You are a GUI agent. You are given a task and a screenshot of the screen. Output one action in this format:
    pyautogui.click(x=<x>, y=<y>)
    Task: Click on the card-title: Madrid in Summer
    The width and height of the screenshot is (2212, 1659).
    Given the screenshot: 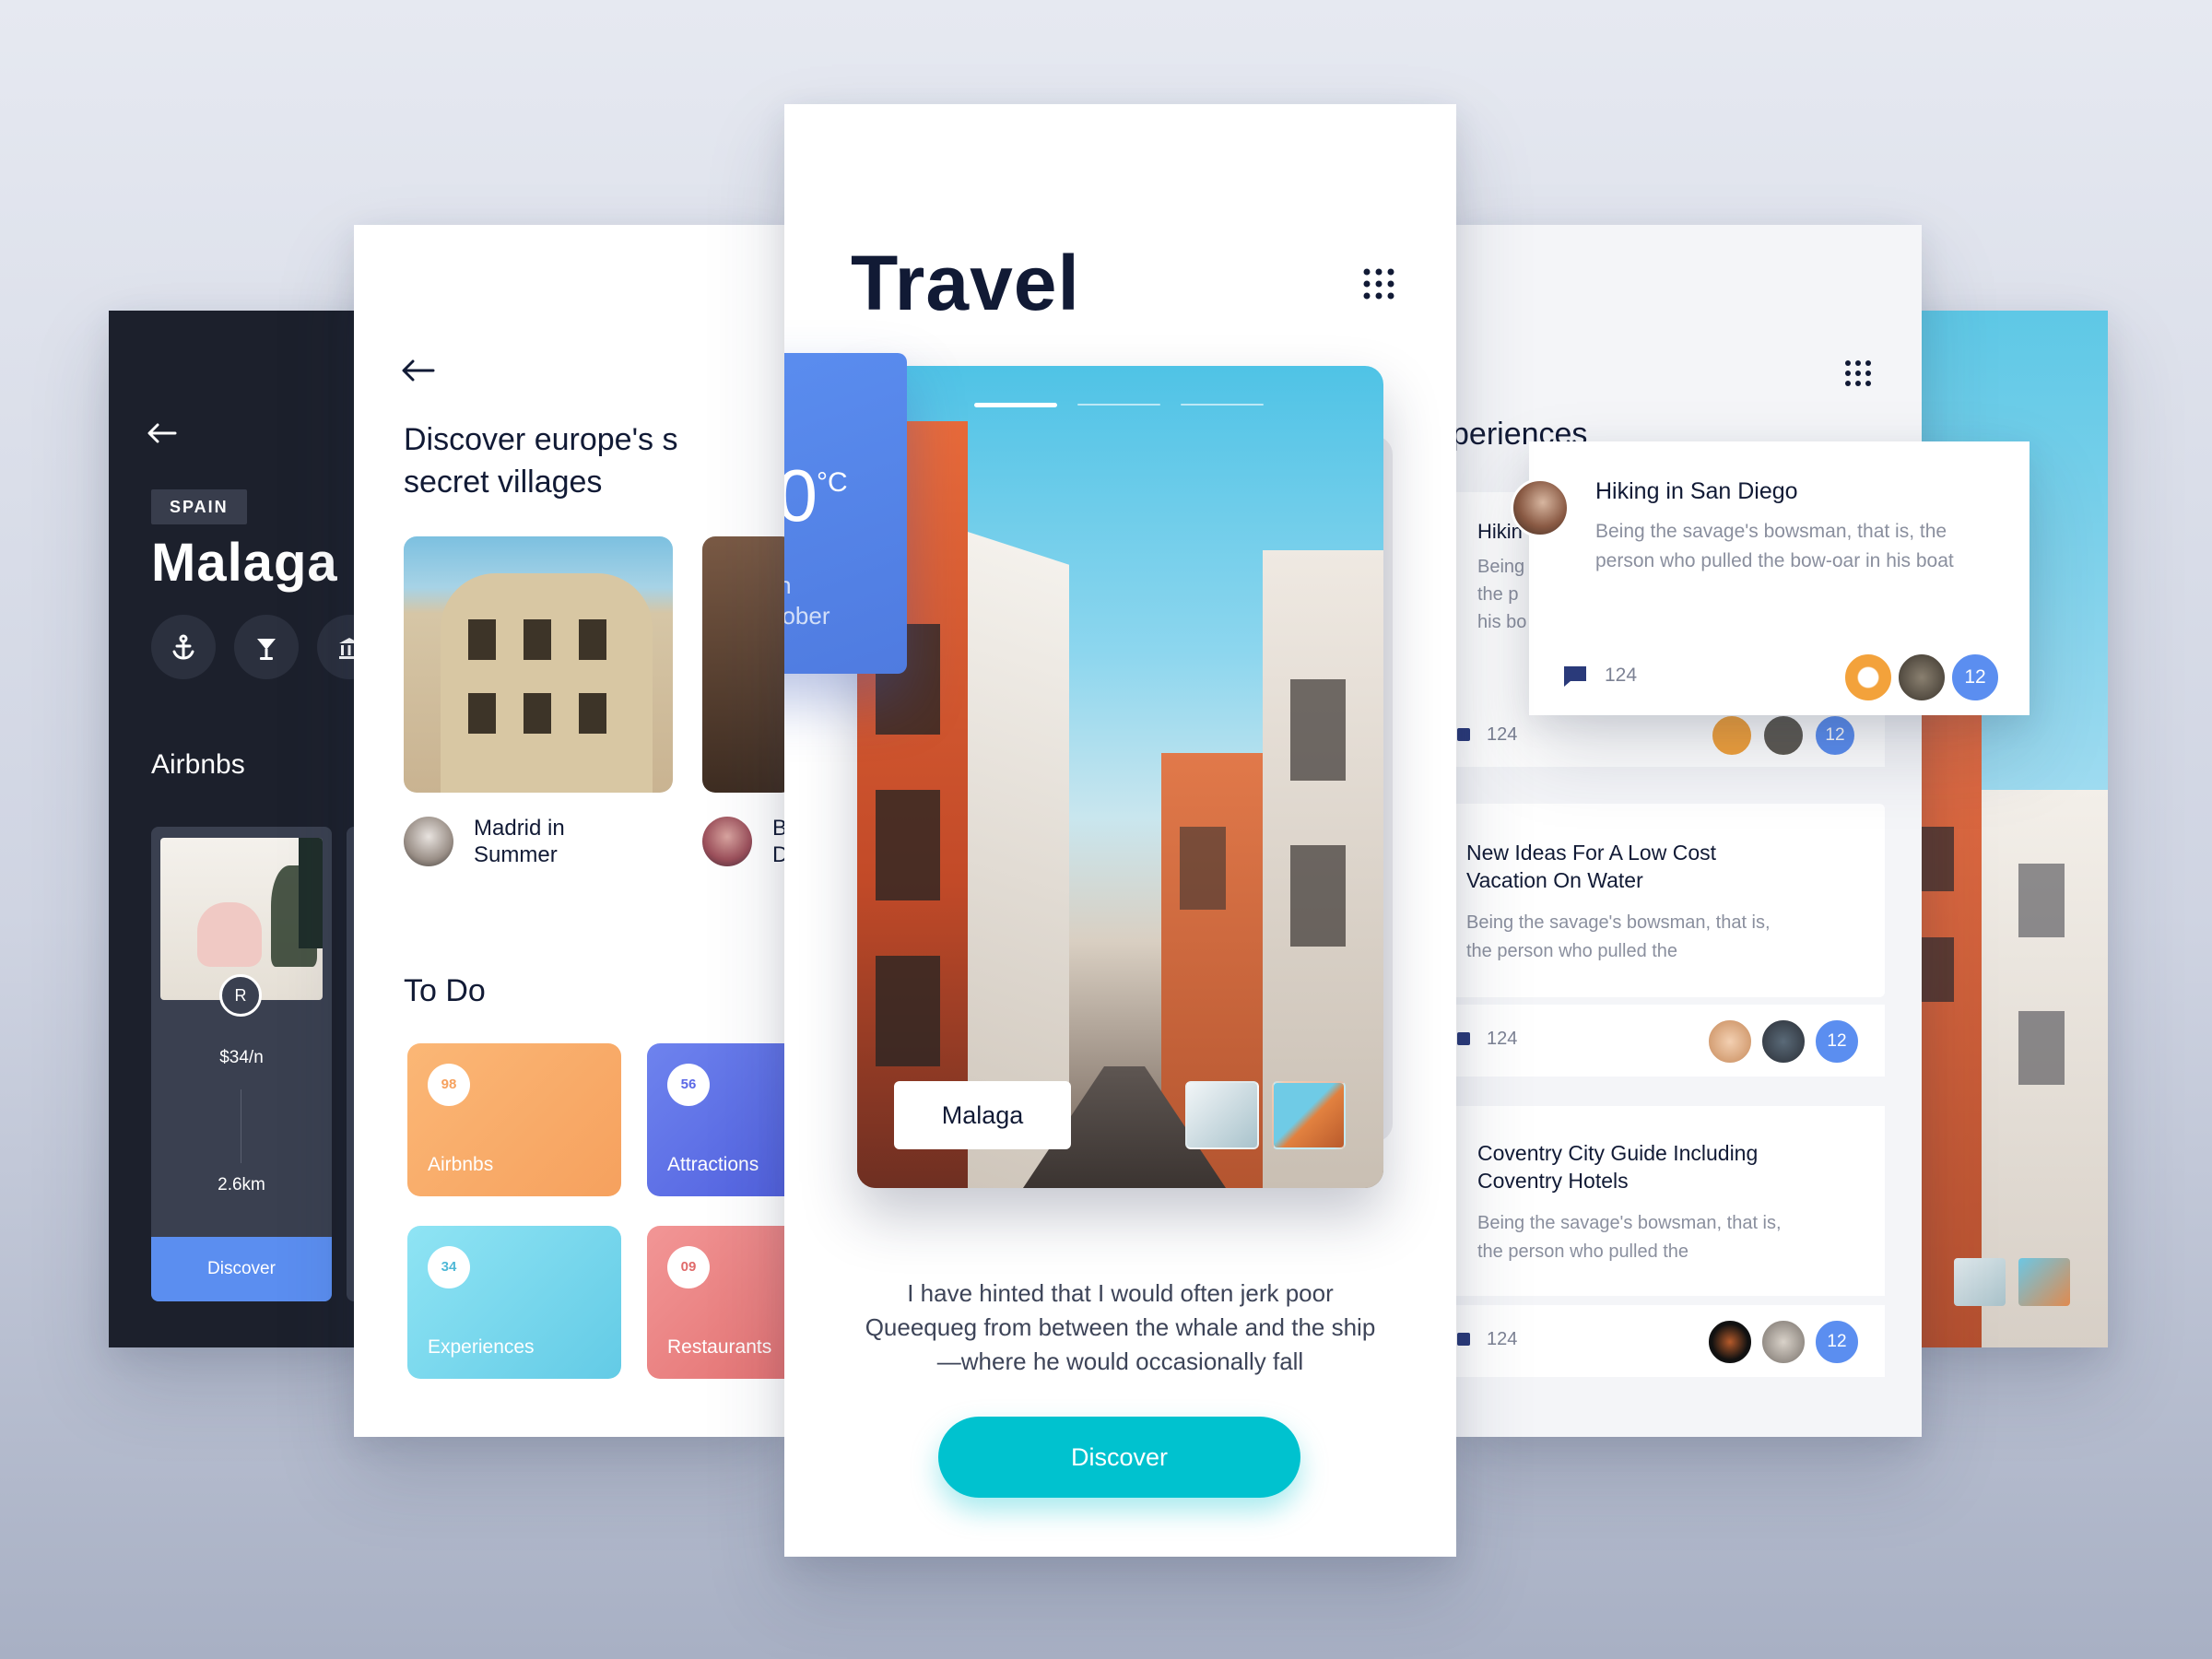 What is the action you would take?
    pyautogui.click(x=519, y=841)
    